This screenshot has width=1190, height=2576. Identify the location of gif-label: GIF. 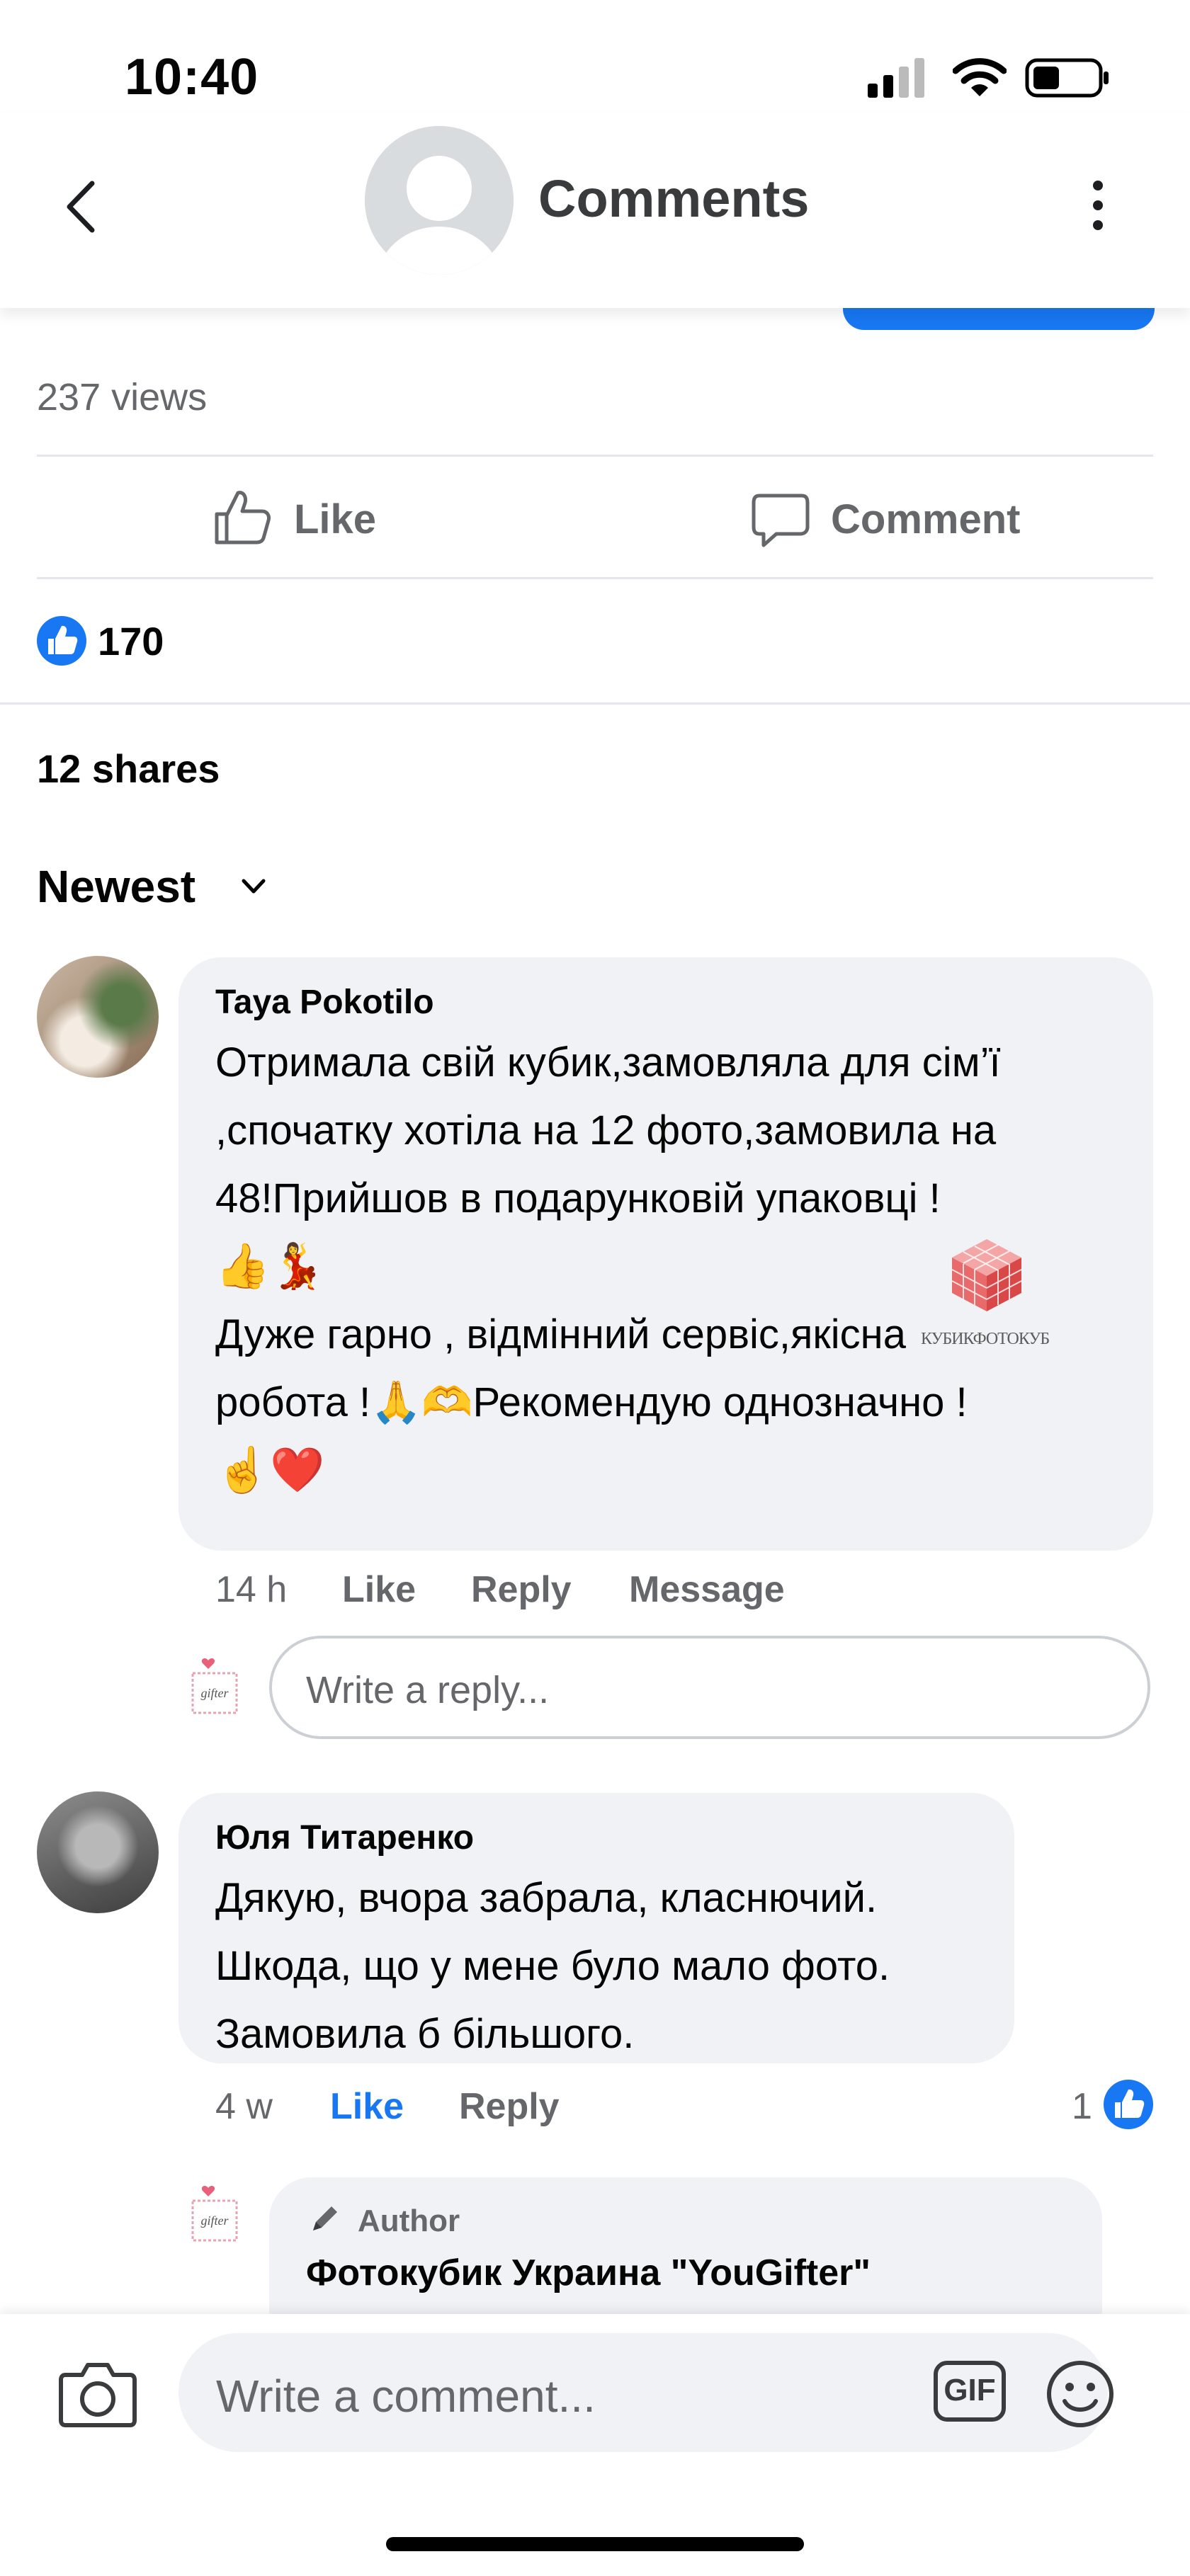
(970, 2390).